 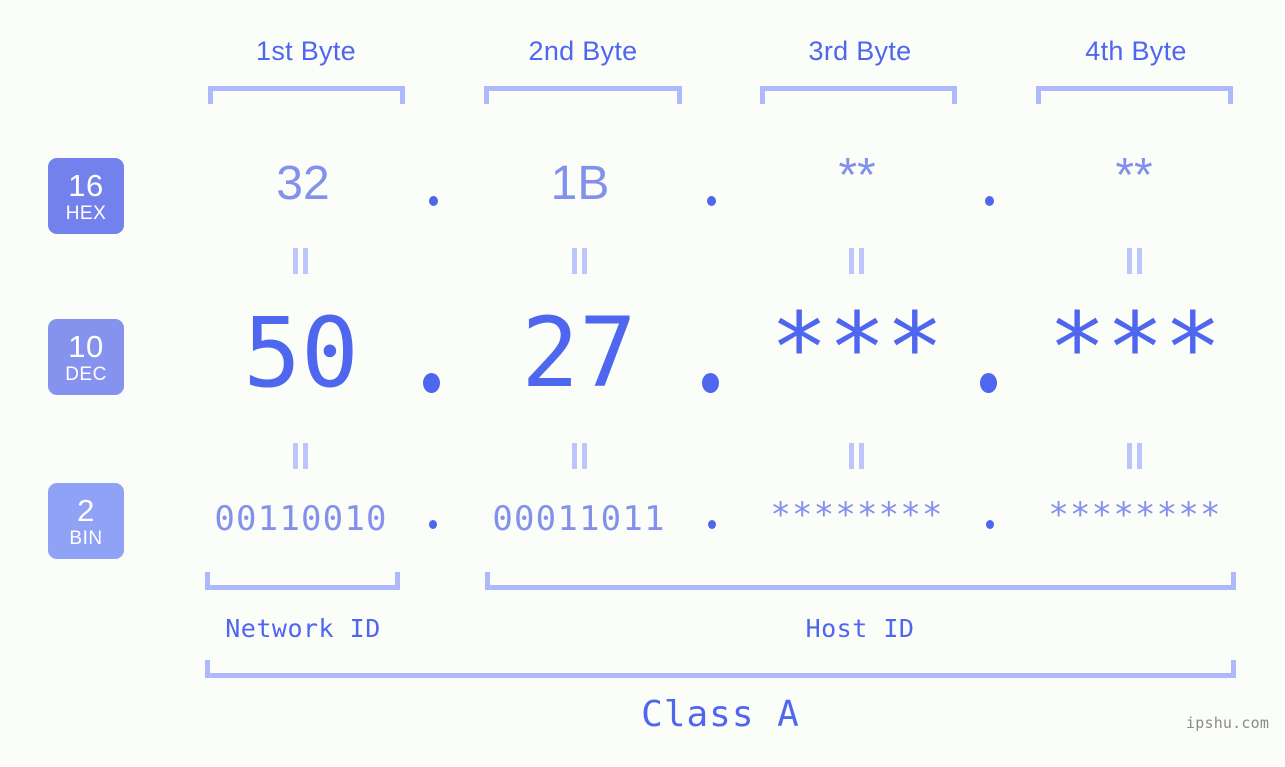 What do you see at coordinates (86, 510) in the screenshot?
I see `base-badge-bin-number: 2` at bounding box center [86, 510].